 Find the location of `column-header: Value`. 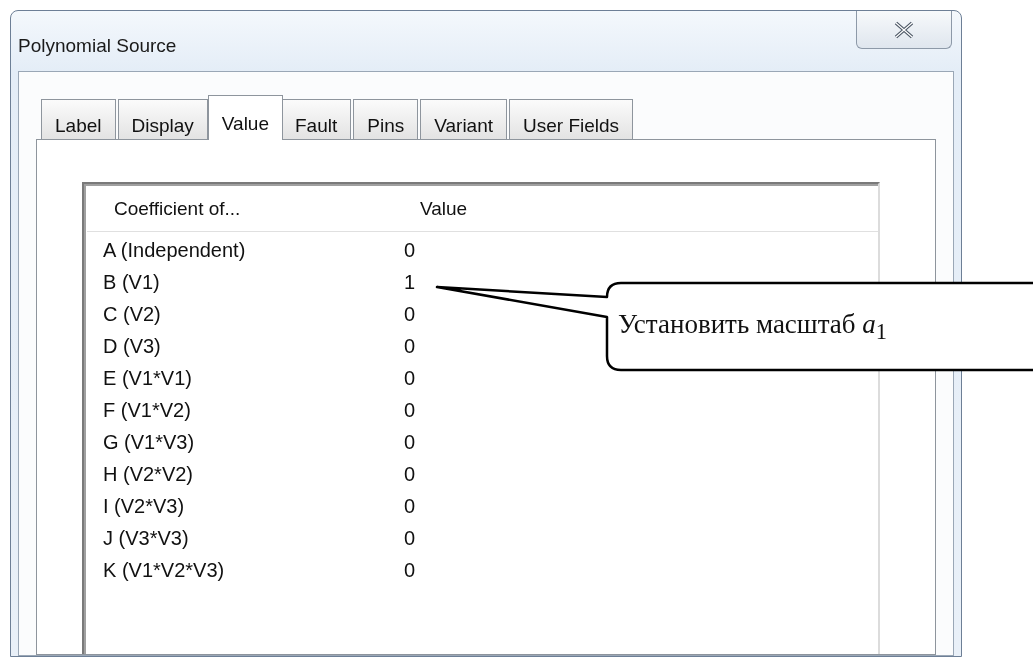

column-header: Value is located at coordinates (444, 209).